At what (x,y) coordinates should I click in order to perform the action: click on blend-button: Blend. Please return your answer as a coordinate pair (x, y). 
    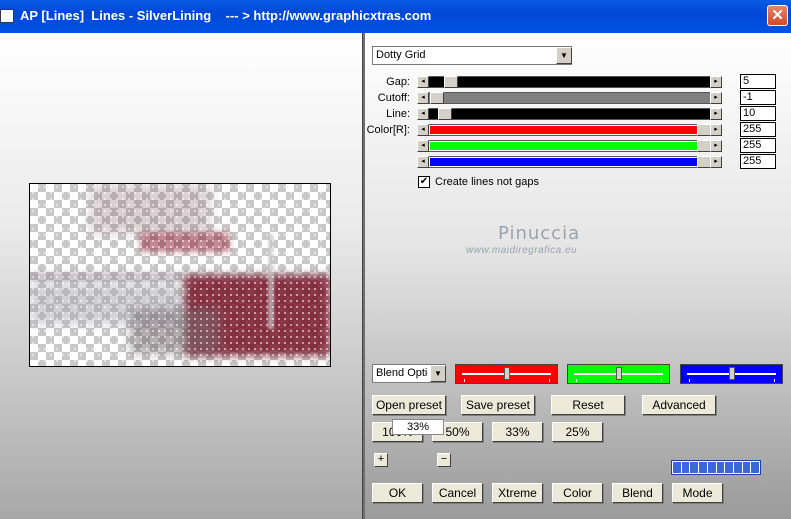
    Looking at the image, I should click on (637, 493).